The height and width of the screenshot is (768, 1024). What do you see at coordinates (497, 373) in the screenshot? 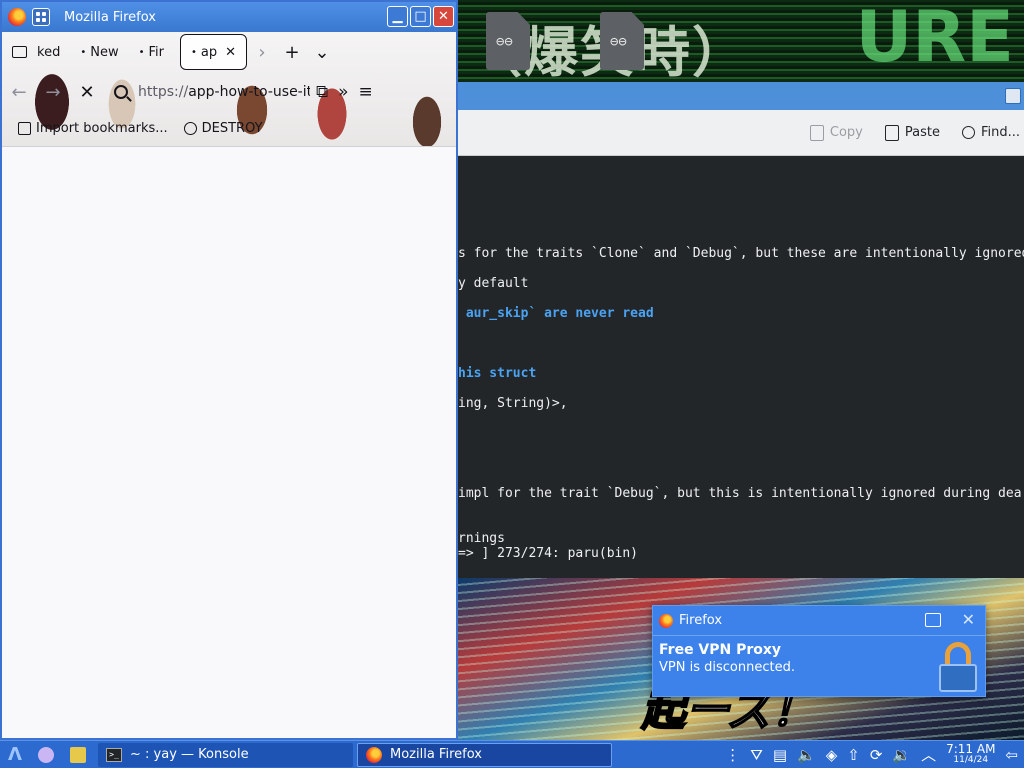
I see `terminal-line: his struct` at bounding box center [497, 373].